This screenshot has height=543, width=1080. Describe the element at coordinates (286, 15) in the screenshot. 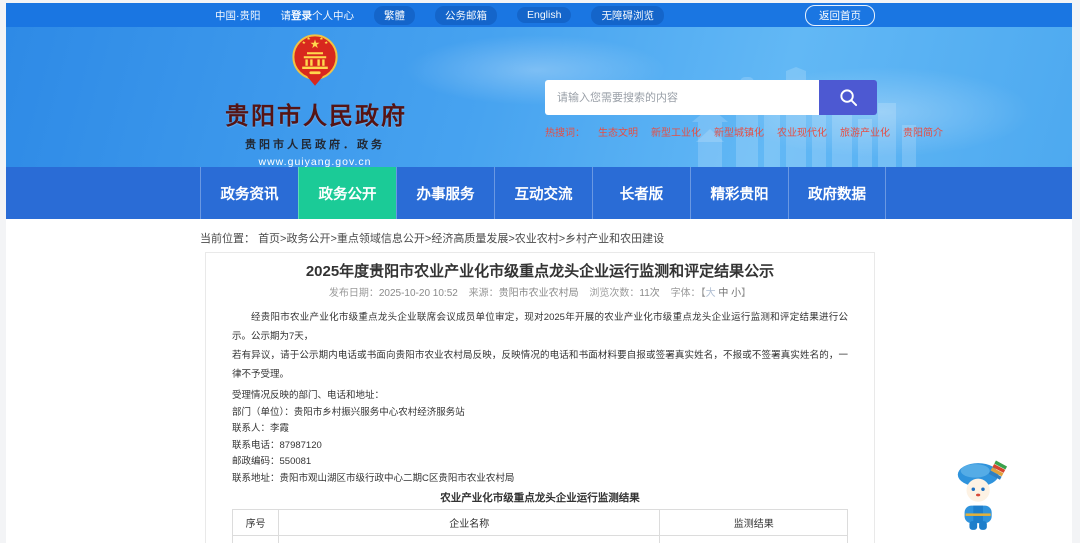

I see `login-prefix: 请` at that location.